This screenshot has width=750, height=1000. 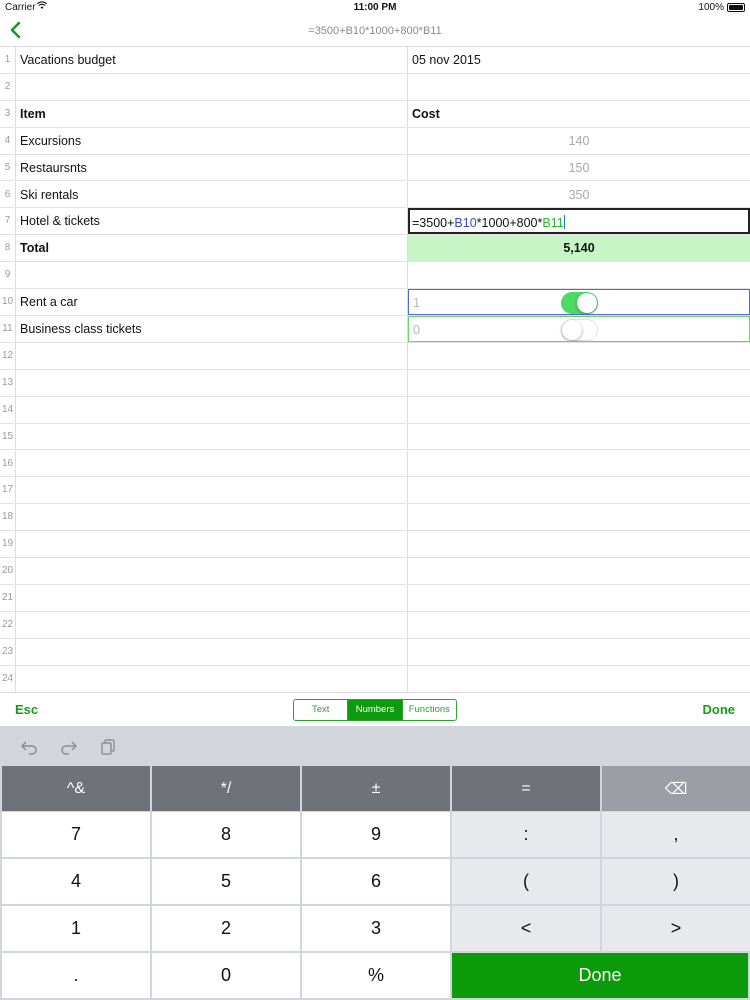 What do you see at coordinates (376, 834) in the screenshot?
I see `key: 9` at bounding box center [376, 834].